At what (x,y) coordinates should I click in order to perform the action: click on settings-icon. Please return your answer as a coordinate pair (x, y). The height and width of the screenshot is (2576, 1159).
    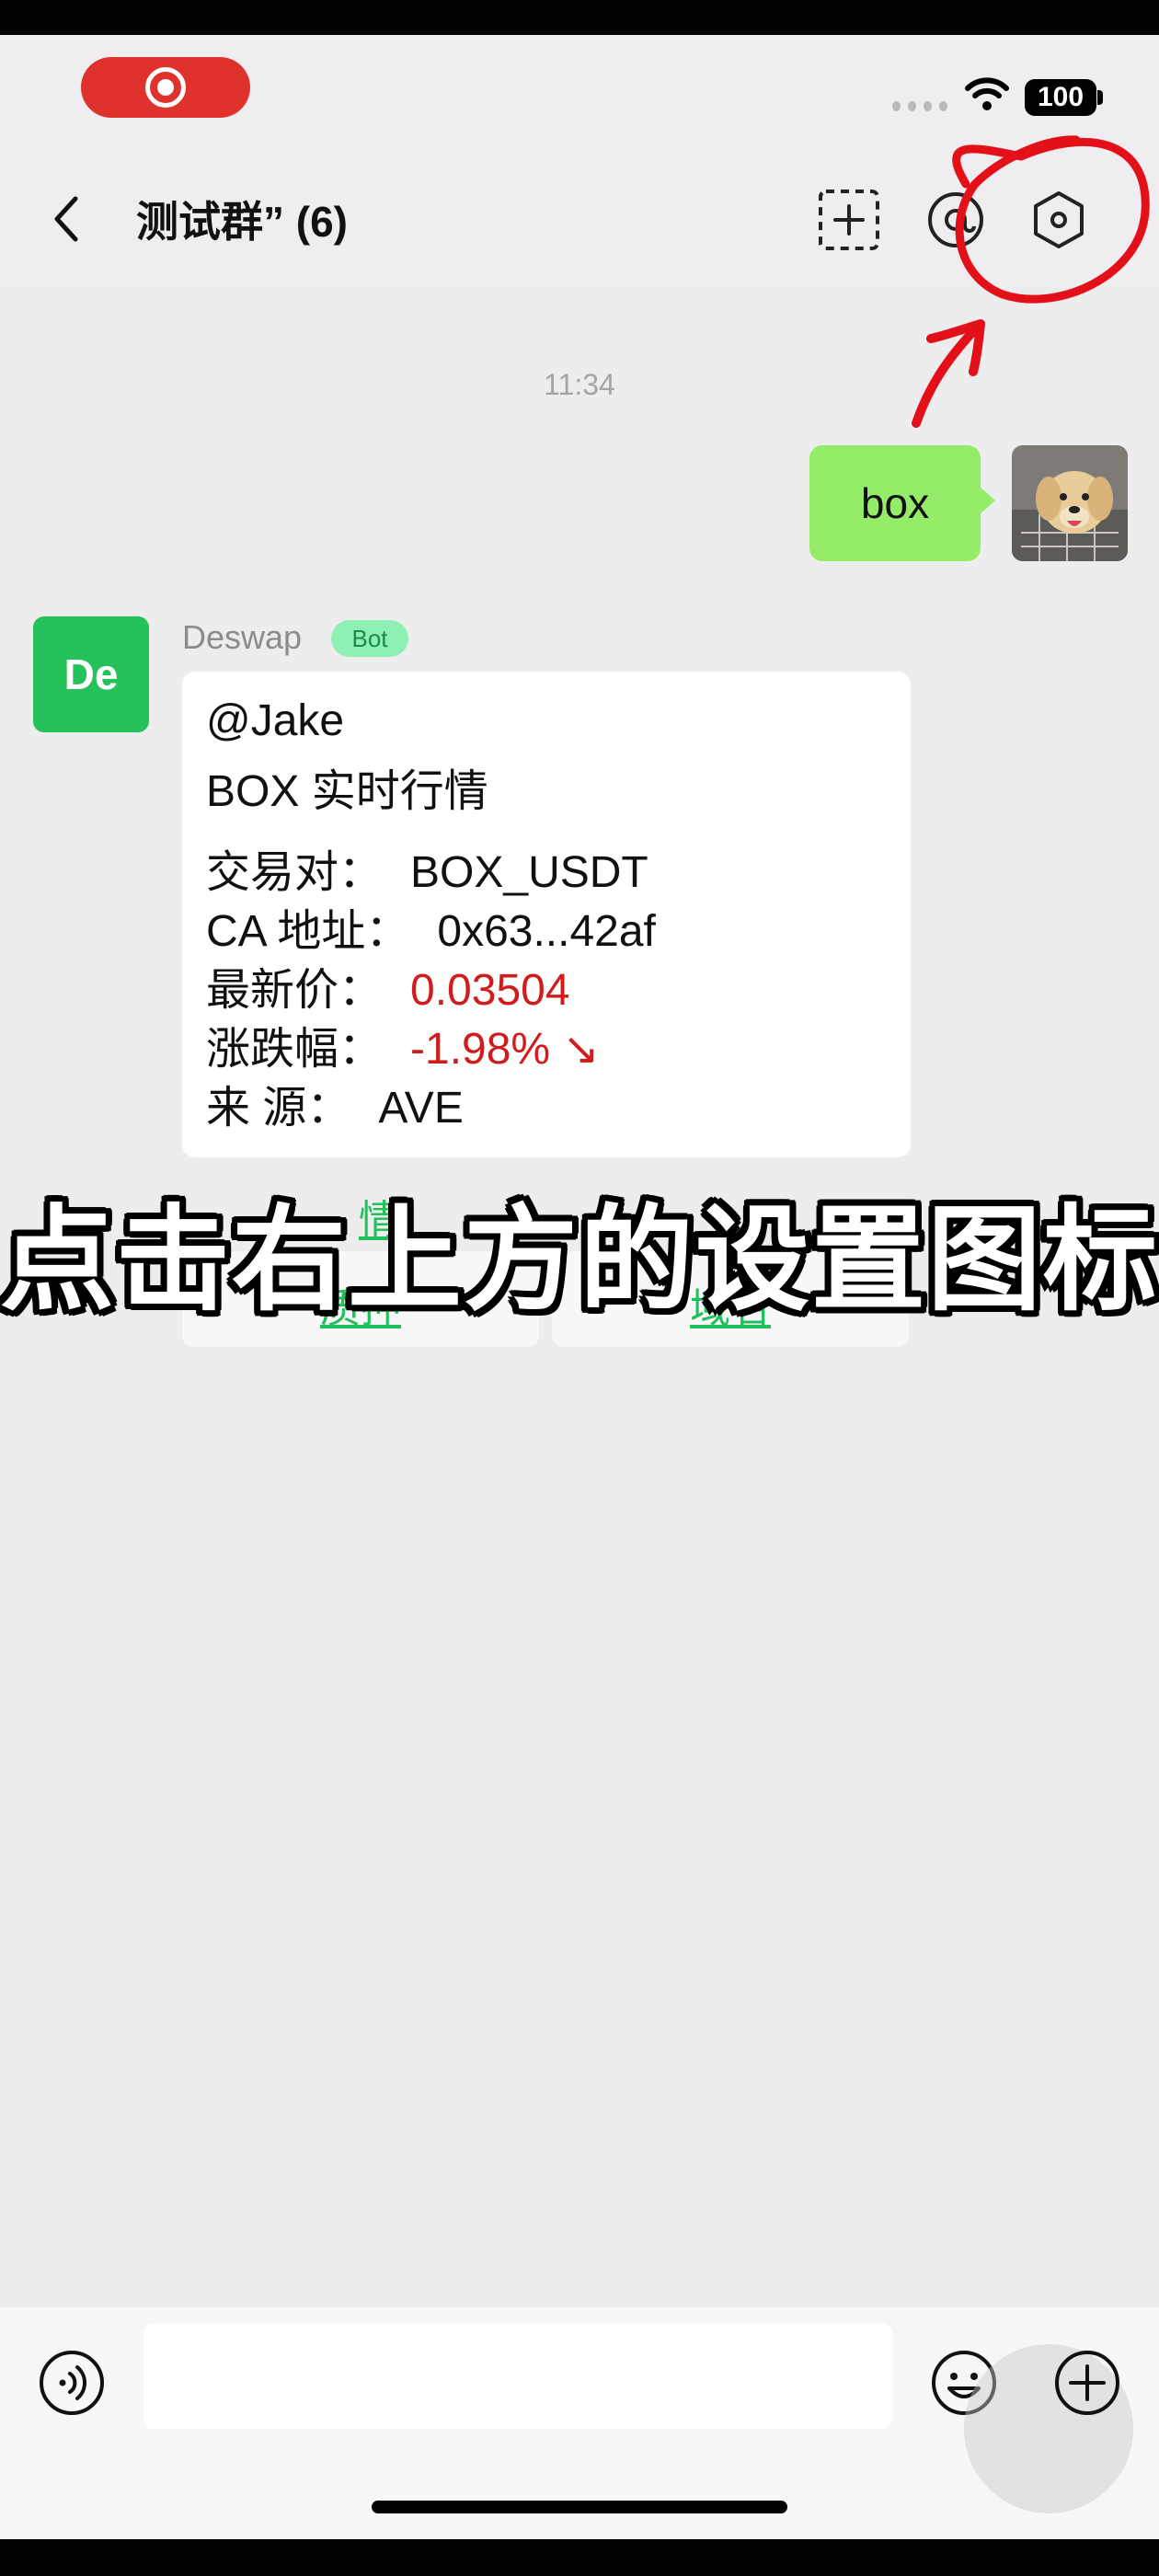
    Looking at the image, I should click on (1058, 220).